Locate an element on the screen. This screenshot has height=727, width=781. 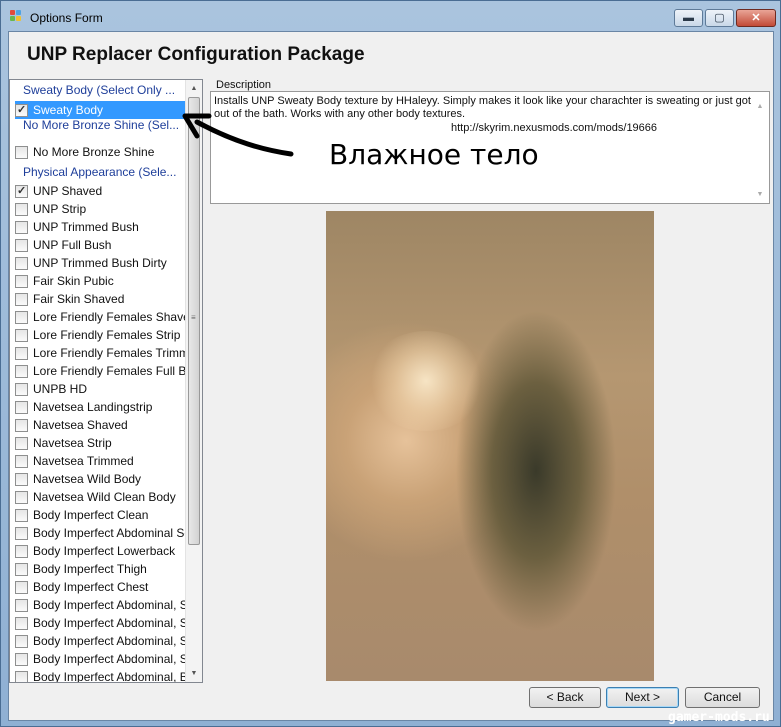
option-label: Fair Skin Pubic is located at coordinates (73, 281).